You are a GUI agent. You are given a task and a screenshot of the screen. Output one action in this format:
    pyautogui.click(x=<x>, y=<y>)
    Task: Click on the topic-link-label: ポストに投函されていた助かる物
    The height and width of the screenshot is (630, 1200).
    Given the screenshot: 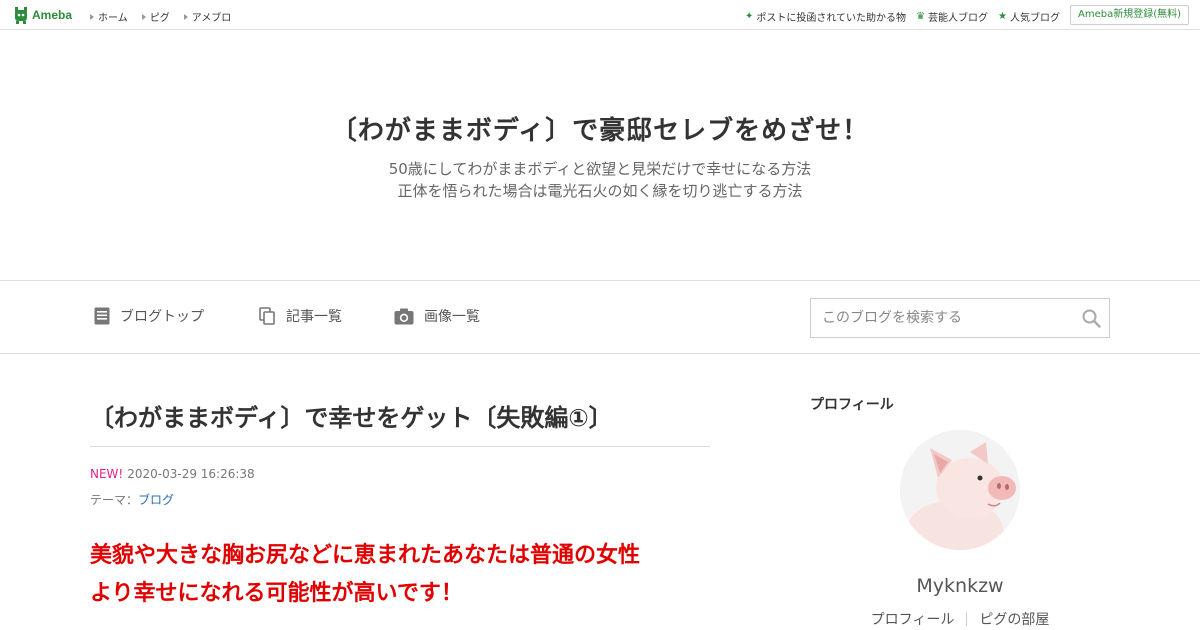 What is the action you would take?
    pyautogui.click(x=831, y=18)
    